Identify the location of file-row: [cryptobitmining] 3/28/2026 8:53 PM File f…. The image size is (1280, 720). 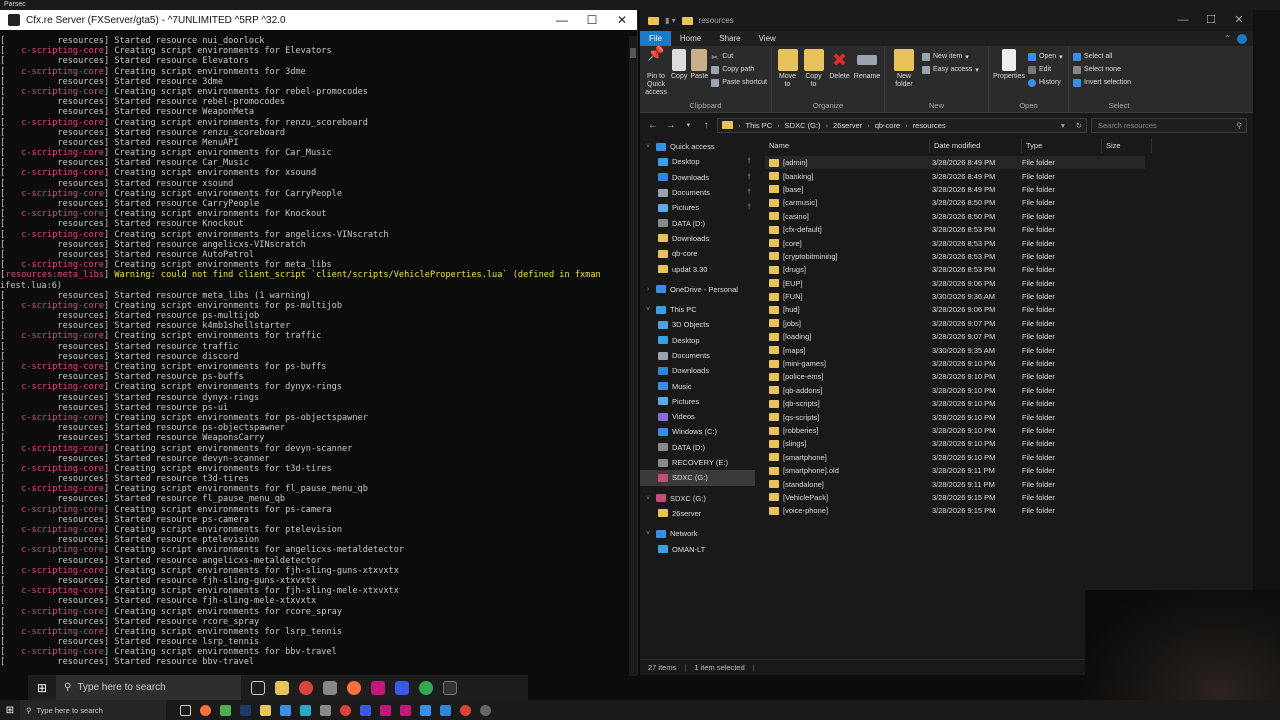
(1009, 256).